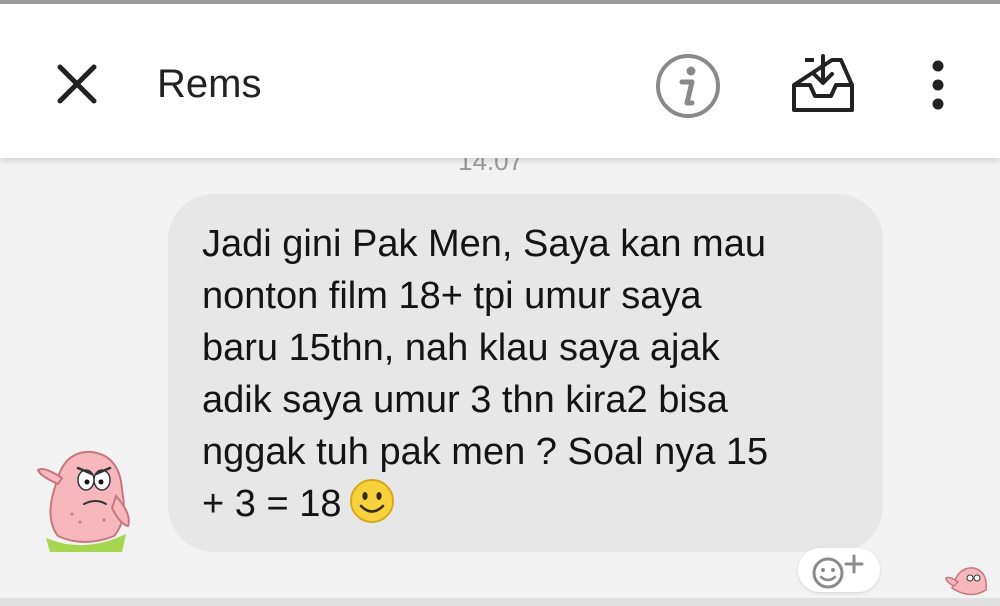 The image size is (1000, 606). I want to click on close-button, so click(77, 84).